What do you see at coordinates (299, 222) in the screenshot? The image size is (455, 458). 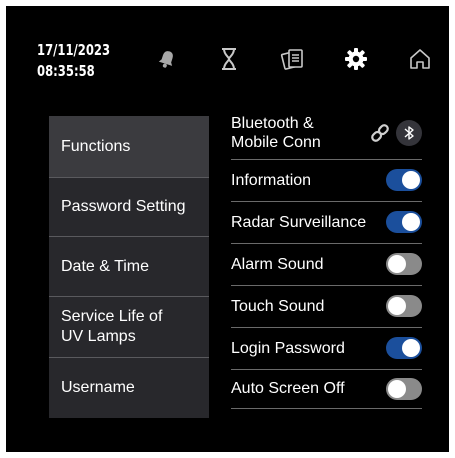 I see `setting-label: Radar Surveillance` at bounding box center [299, 222].